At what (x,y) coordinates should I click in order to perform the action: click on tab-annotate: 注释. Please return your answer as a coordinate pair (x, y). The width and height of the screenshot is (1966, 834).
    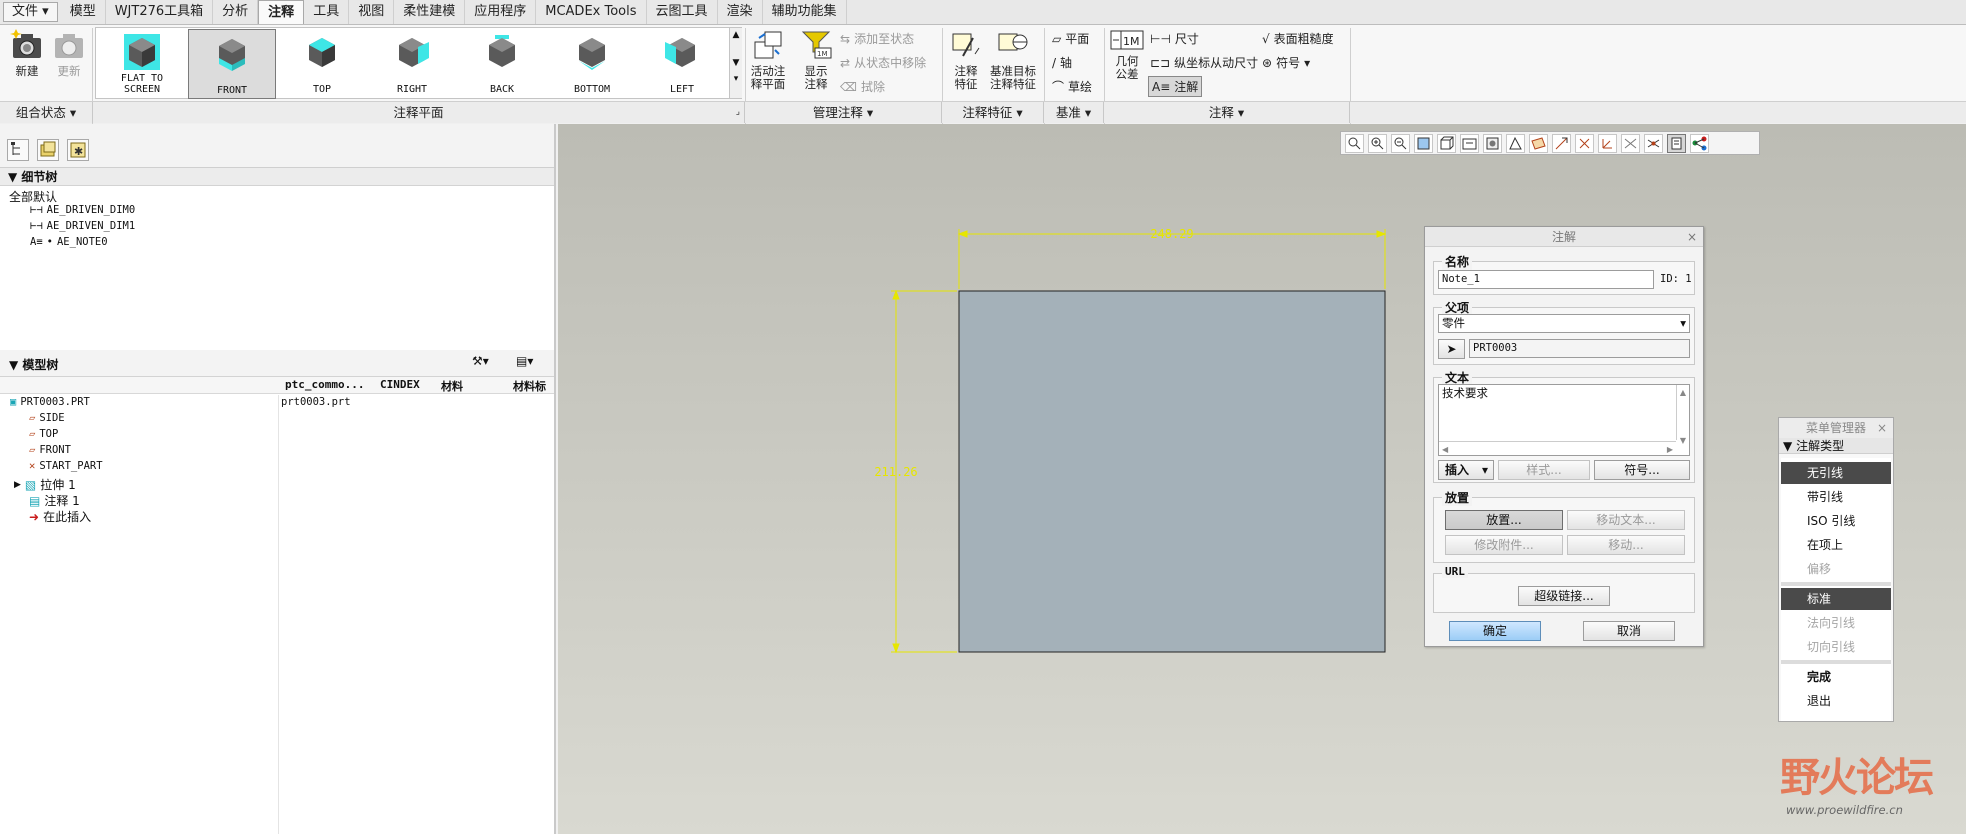
    Looking at the image, I should click on (281, 12).